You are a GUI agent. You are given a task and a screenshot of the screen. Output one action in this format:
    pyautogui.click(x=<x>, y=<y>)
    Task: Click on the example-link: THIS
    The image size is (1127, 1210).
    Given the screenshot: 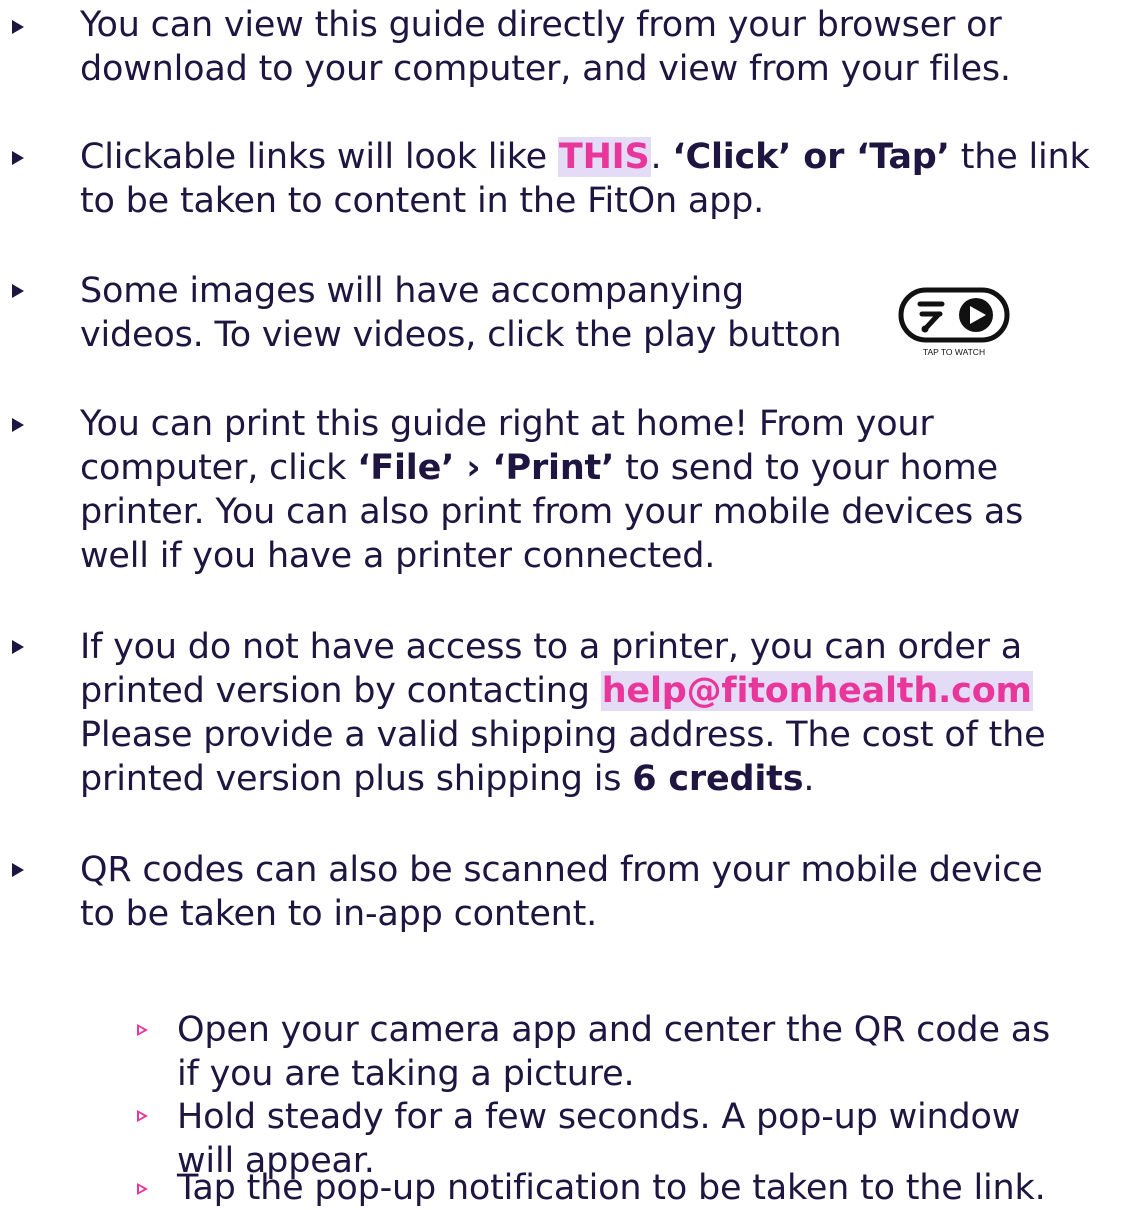 What is the action you would take?
    pyautogui.click(x=604, y=157)
    